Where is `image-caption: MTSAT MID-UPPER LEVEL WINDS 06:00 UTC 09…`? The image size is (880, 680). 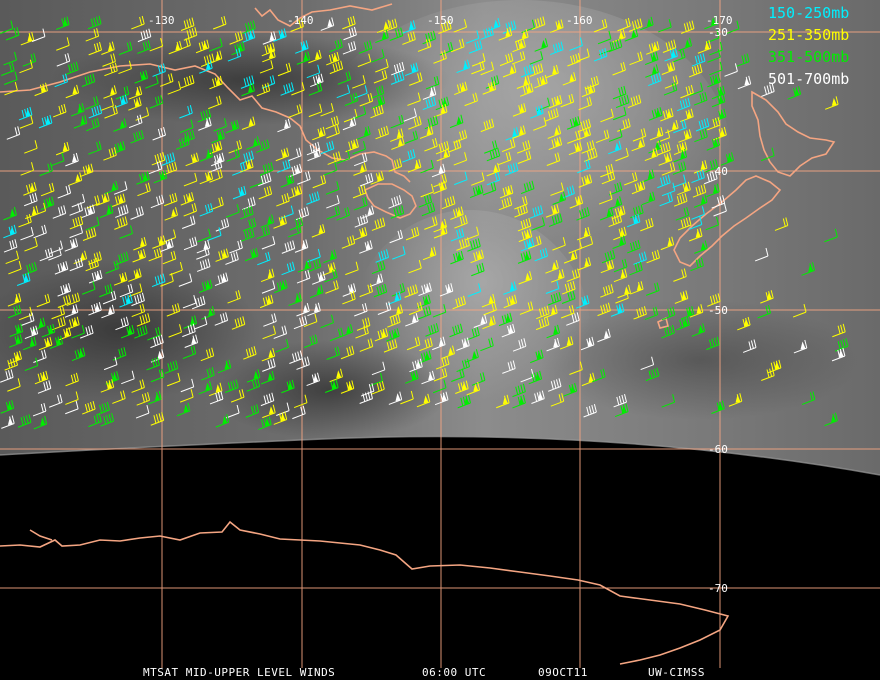 image-caption: MTSAT MID-UPPER LEVEL WINDS 06:00 UTC 09… is located at coordinates (424, 672).